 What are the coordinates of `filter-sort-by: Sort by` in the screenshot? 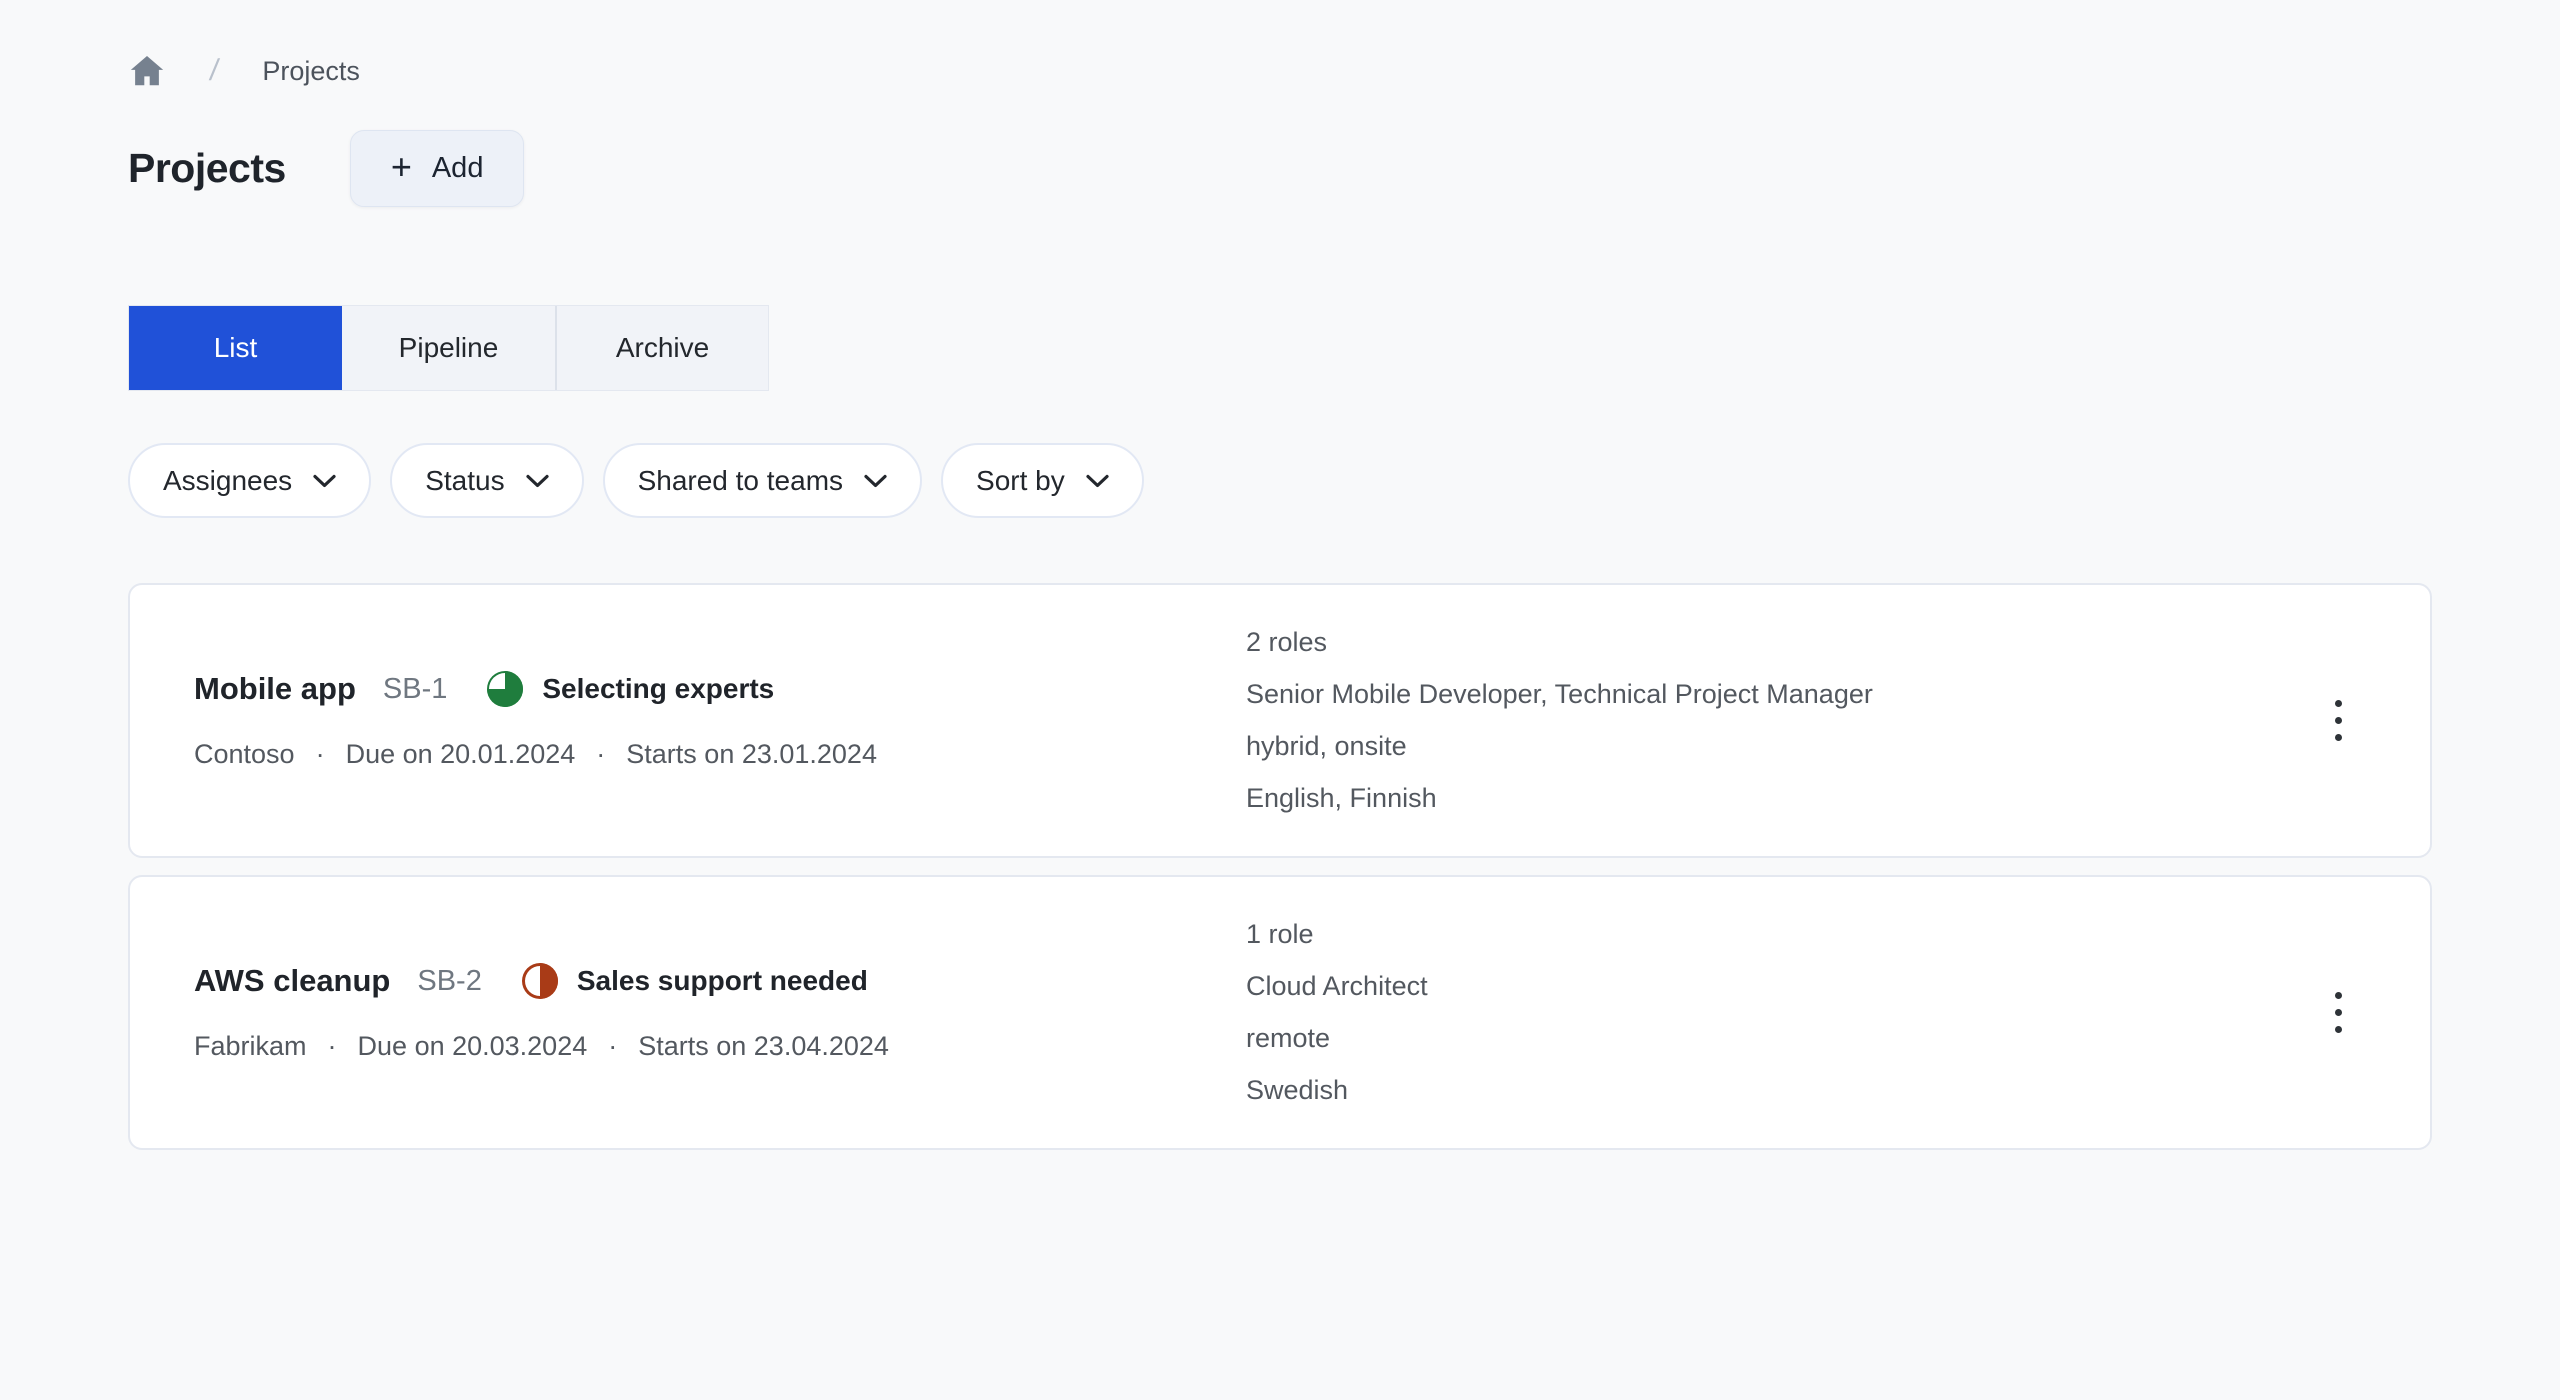 It's located at (1042, 480).